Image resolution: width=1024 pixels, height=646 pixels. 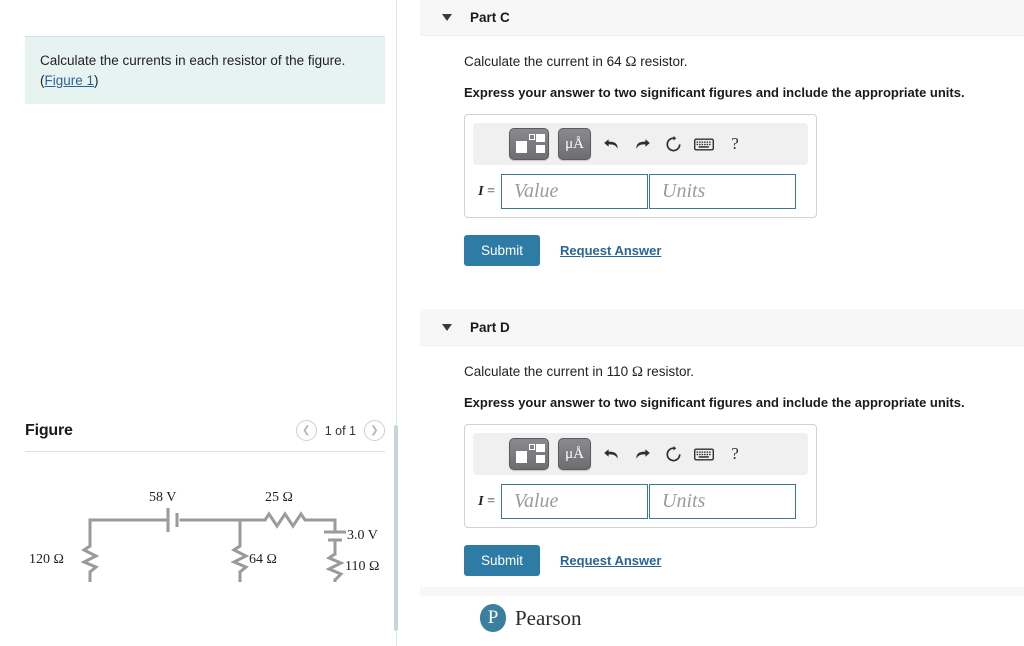 I want to click on part-d-units-placeholder: Units, so click(x=684, y=501).